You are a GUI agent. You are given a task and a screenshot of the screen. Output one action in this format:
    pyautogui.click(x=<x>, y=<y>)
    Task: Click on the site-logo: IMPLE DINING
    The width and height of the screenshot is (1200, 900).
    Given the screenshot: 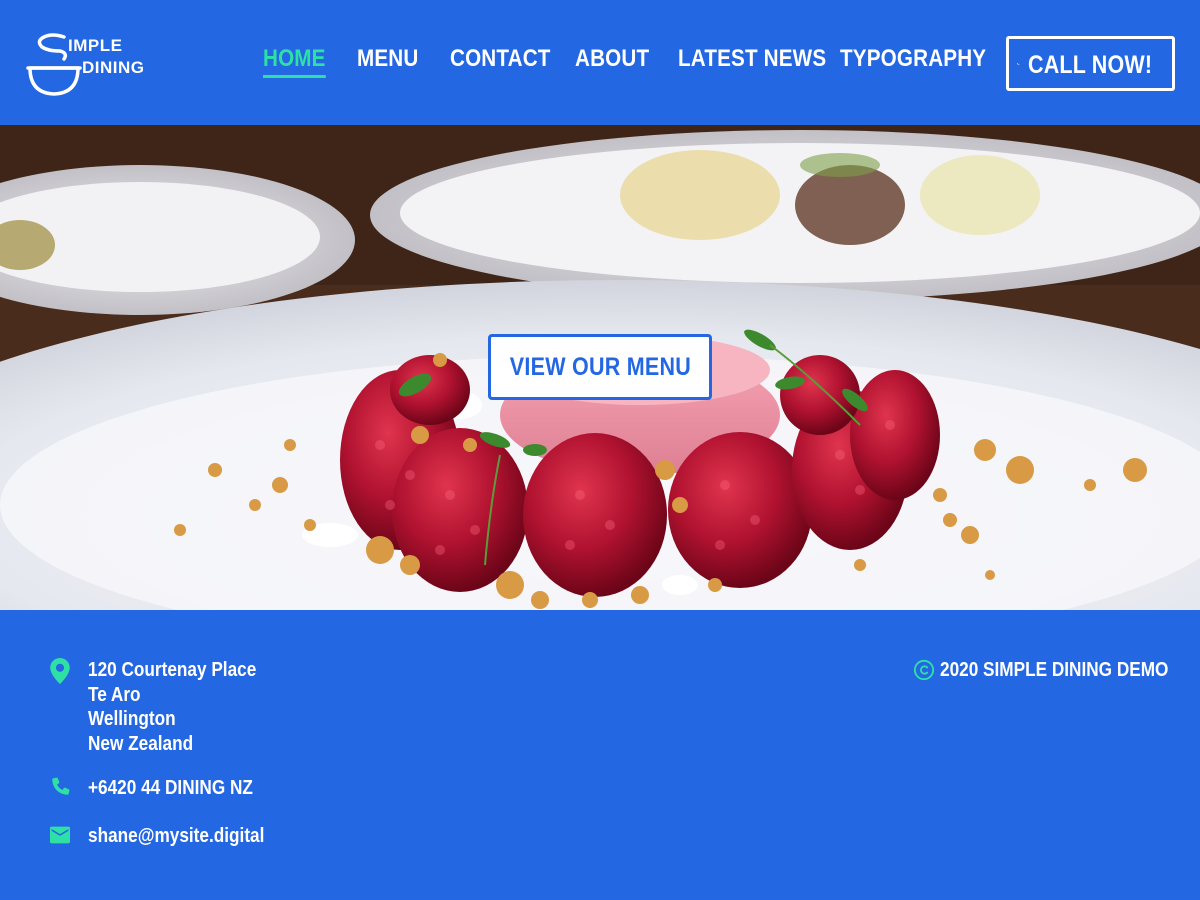 What is the action you would take?
    pyautogui.click(x=91, y=64)
    